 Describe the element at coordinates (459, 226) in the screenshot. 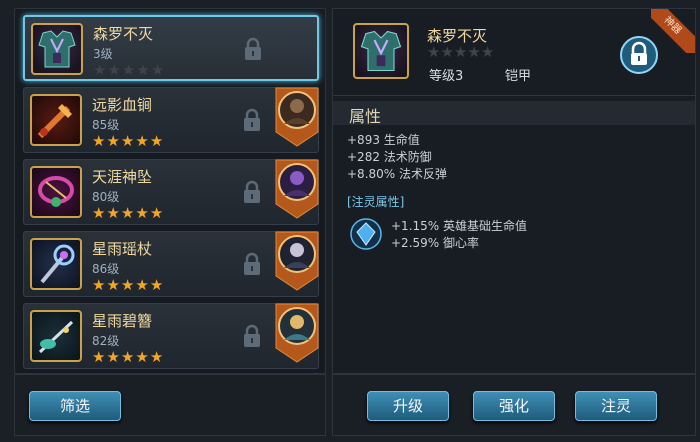

I see `spirit-attr-line: +1.15% 英雄基础生命值` at that location.